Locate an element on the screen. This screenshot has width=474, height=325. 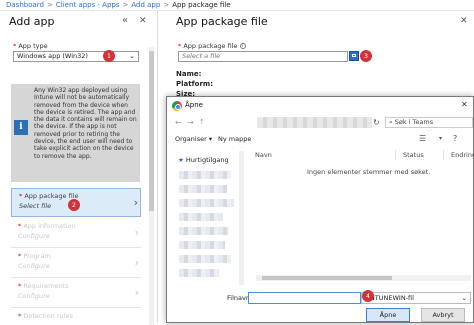
nav-quick-access: ★ Hurtigtilgang is located at coordinates (211, 160).